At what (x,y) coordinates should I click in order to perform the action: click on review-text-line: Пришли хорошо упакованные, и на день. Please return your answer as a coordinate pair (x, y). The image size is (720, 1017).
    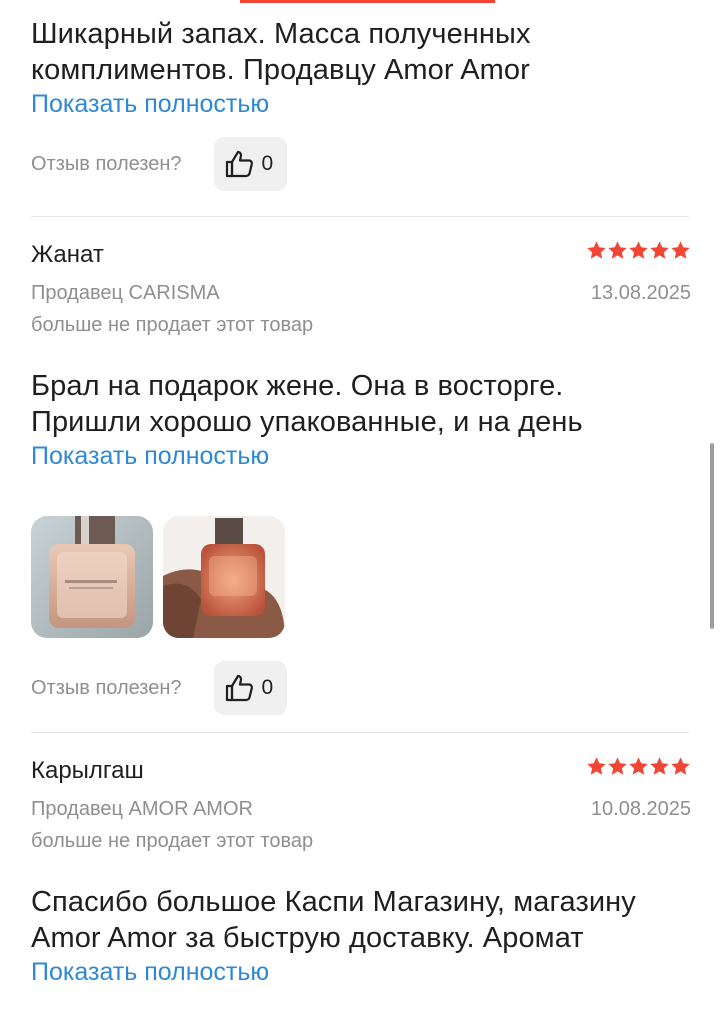
    Looking at the image, I should click on (307, 422).